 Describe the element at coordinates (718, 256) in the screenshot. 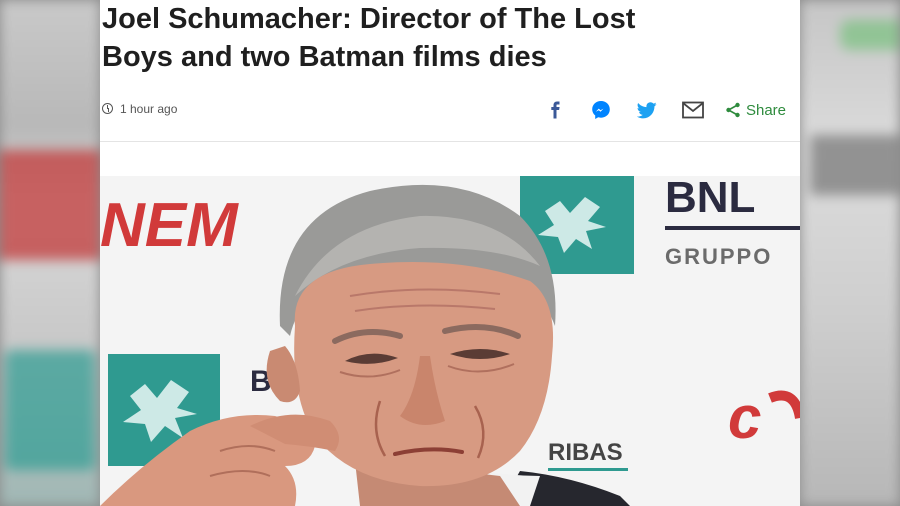

I see `backdrop-logo-sub: GRUPPO` at that location.